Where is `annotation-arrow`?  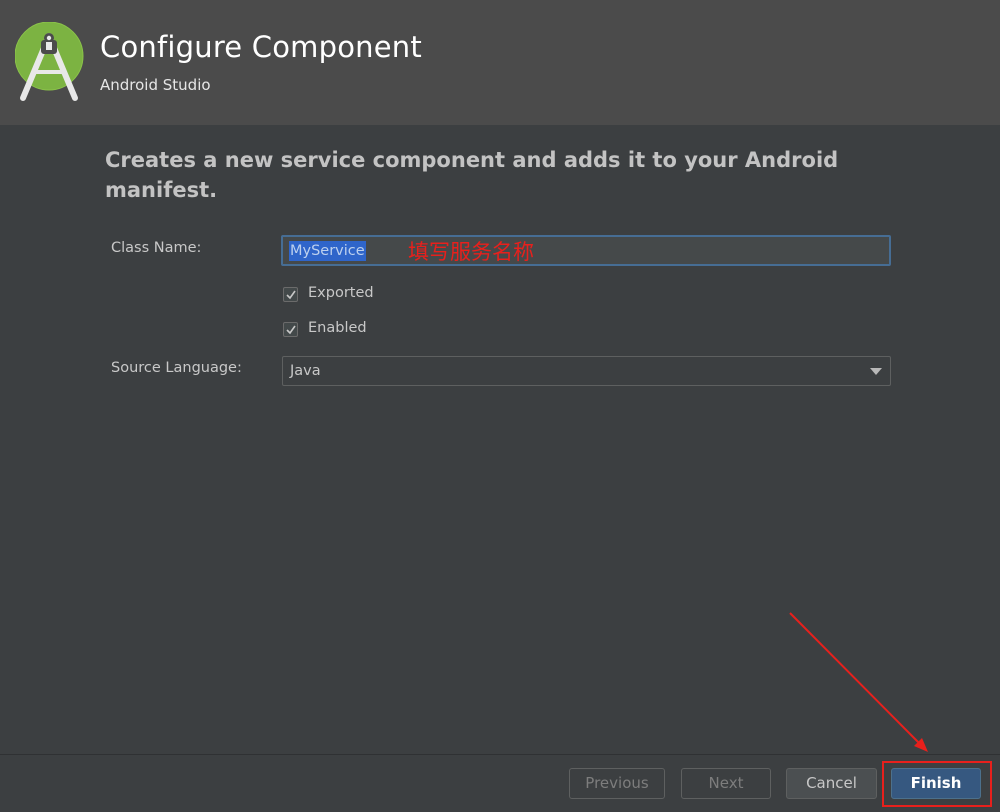 annotation-arrow is located at coordinates (858, 682).